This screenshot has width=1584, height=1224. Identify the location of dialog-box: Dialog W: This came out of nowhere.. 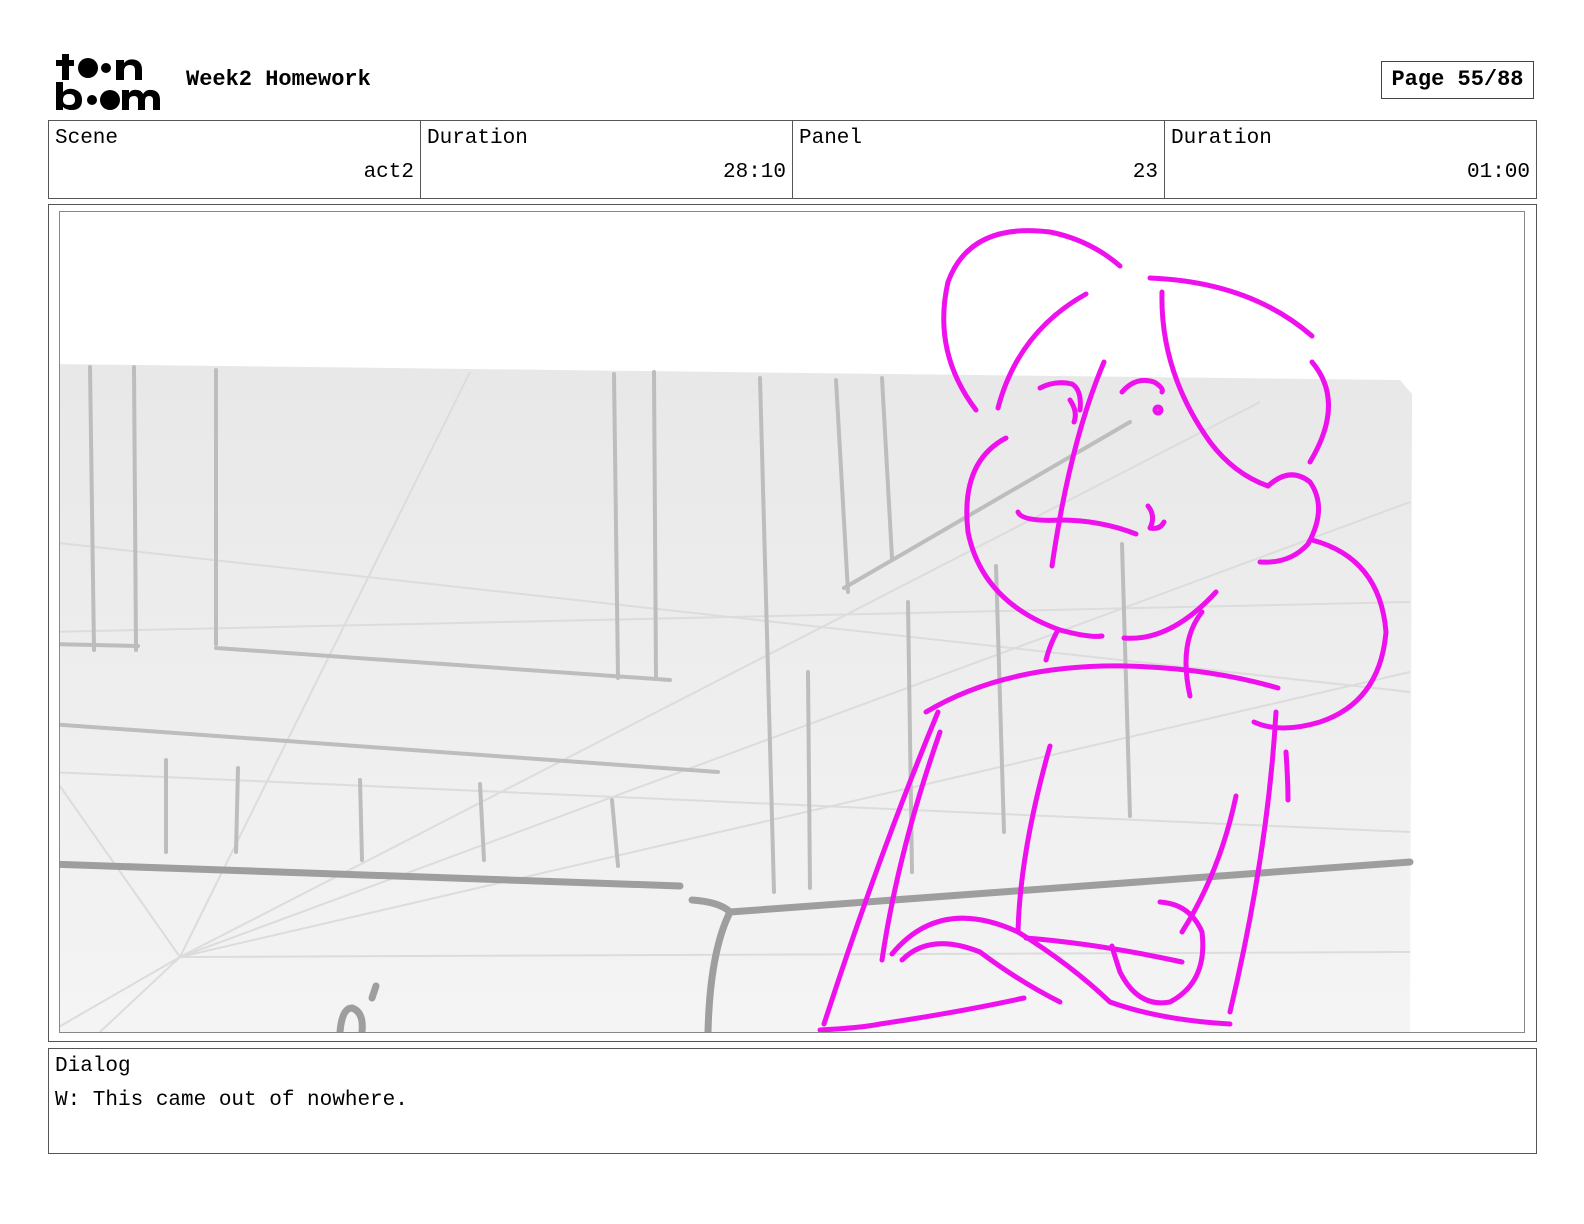
(792, 1101).